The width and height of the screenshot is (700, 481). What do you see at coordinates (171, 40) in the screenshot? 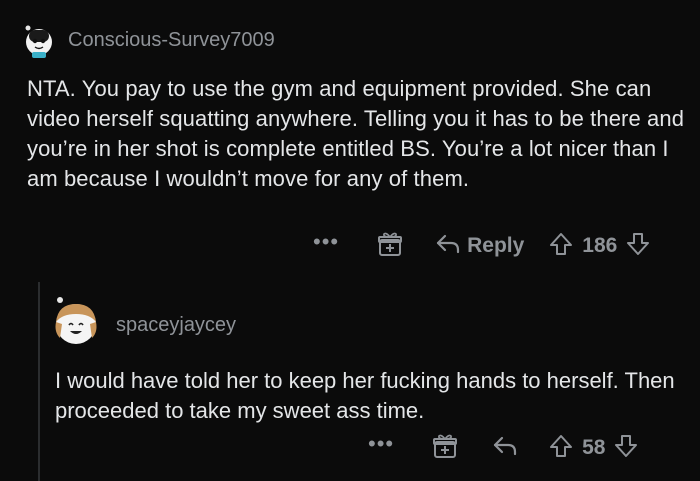
I see `comment-username: Conscious-Survey7009` at bounding box center [171, 40].